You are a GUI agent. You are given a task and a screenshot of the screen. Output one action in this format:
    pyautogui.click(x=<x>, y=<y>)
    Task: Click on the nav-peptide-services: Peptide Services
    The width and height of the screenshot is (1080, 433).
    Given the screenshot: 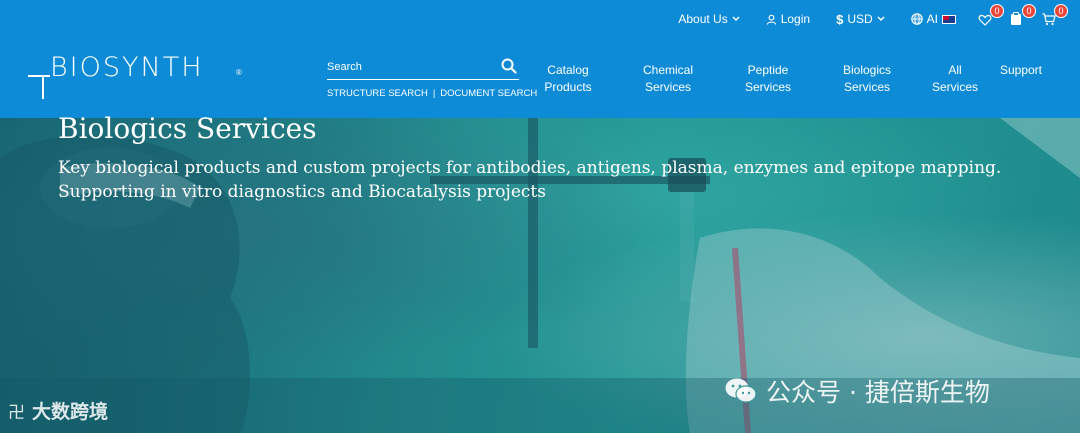 What is the action you would take?
    pyautogui.click(x=768, y=79)
    